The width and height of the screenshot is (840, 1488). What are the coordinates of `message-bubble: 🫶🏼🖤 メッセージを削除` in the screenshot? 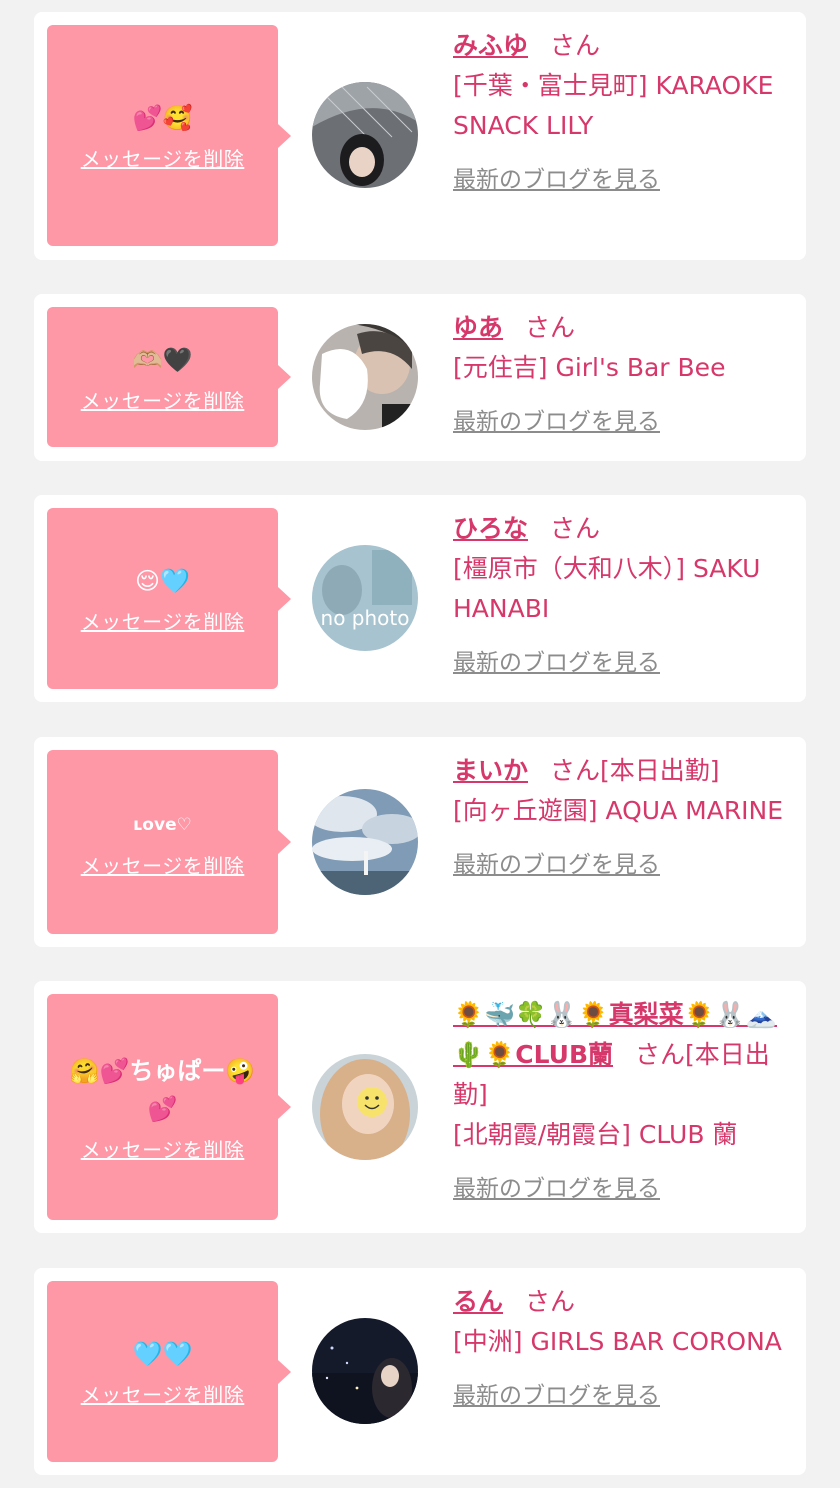 It's located at (169, 377).